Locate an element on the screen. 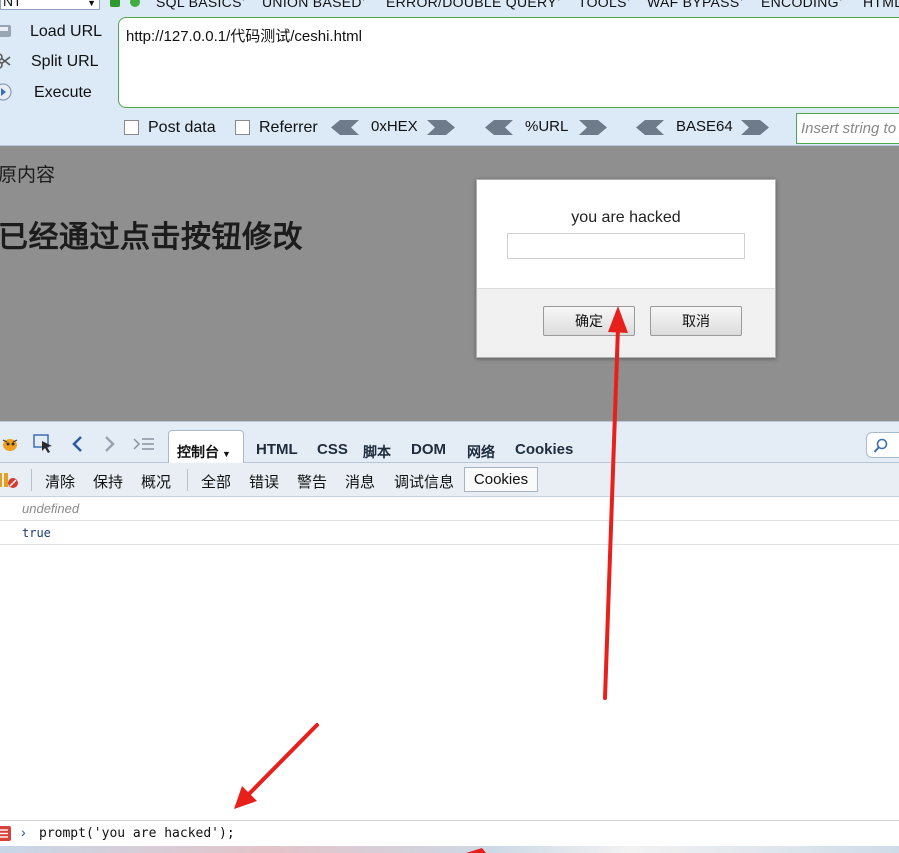 Image resolution: width=899 pixels, height=853 pixels. url-textarea: http://127.0.0.1/代码测试/ceshi.html is located at coordinates (508, 62).